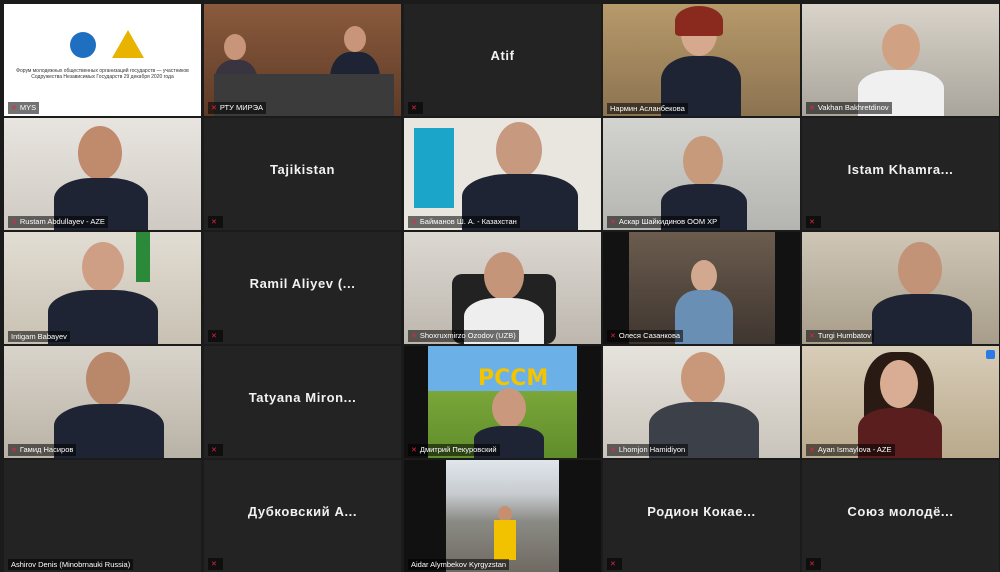 Image resolution: width=1000 pixels, height=572 pixels. Describe the element at coordinates (434, 168) in the screenshot. I see `kazakhstan-flag` at that location.